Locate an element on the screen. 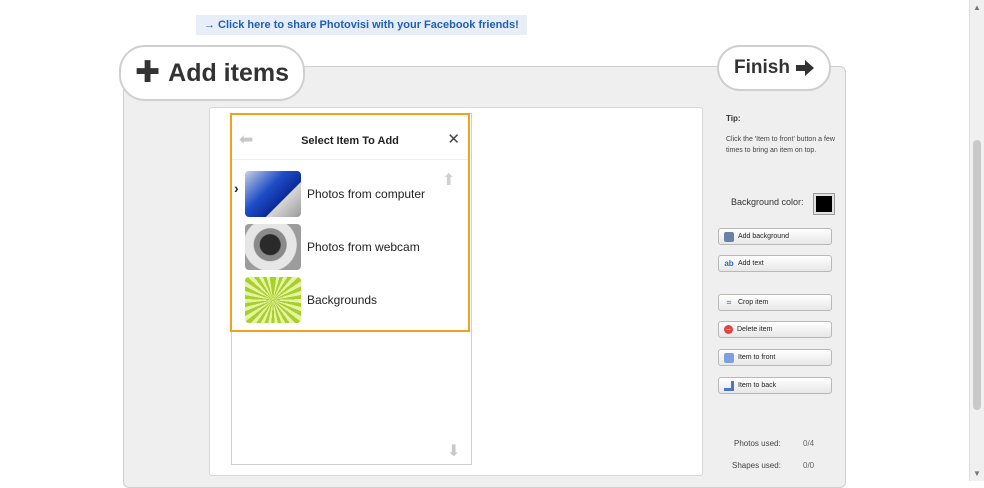  send-back-icon is located at coordinates (729, 385).